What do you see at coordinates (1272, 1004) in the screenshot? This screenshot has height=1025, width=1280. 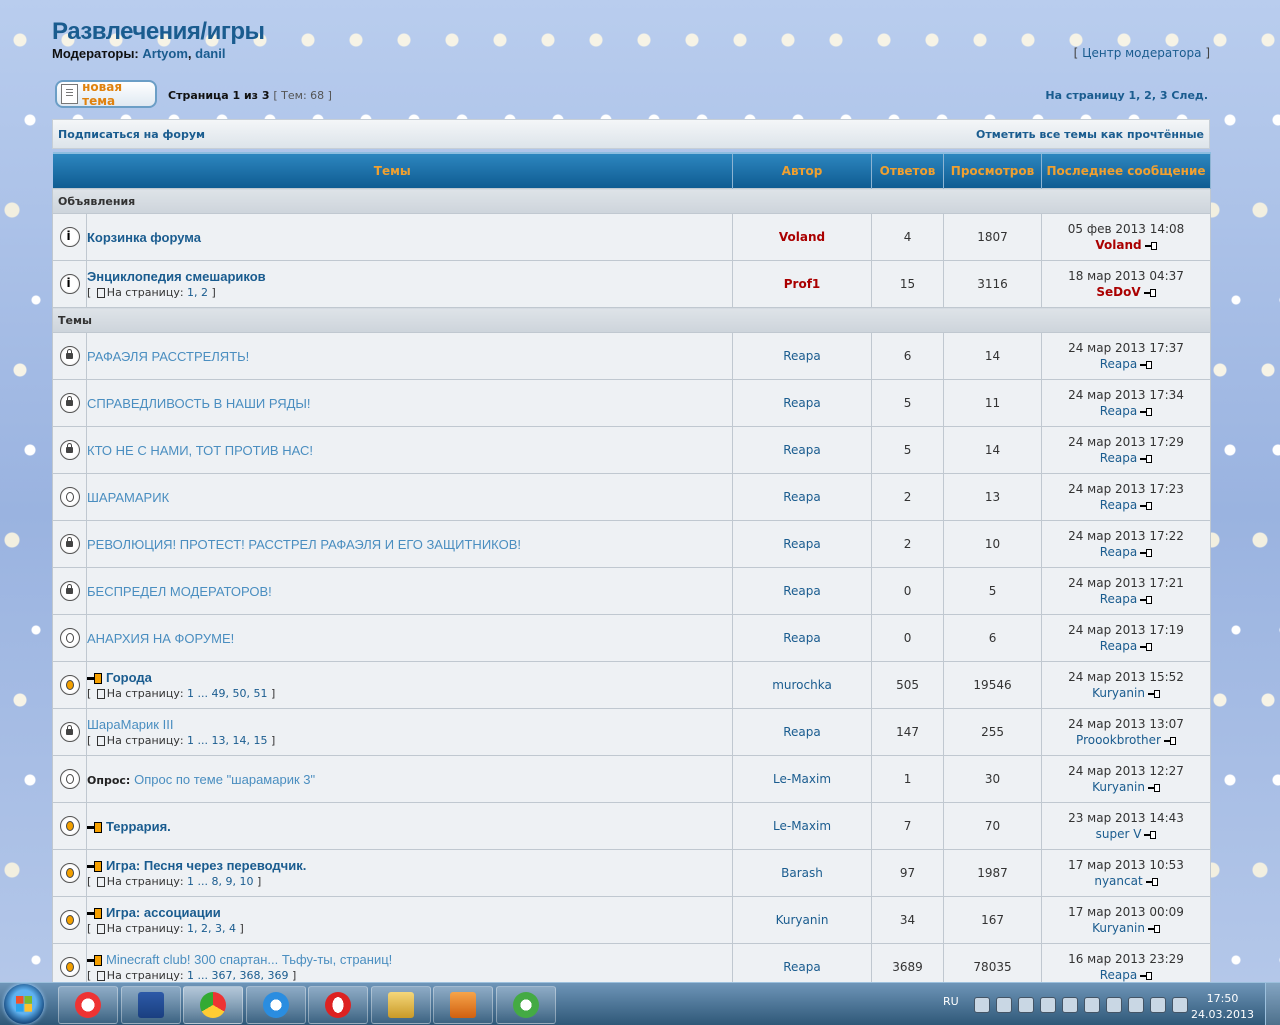 I see `show-desktop-button` at bounding box center [1272, 1004].